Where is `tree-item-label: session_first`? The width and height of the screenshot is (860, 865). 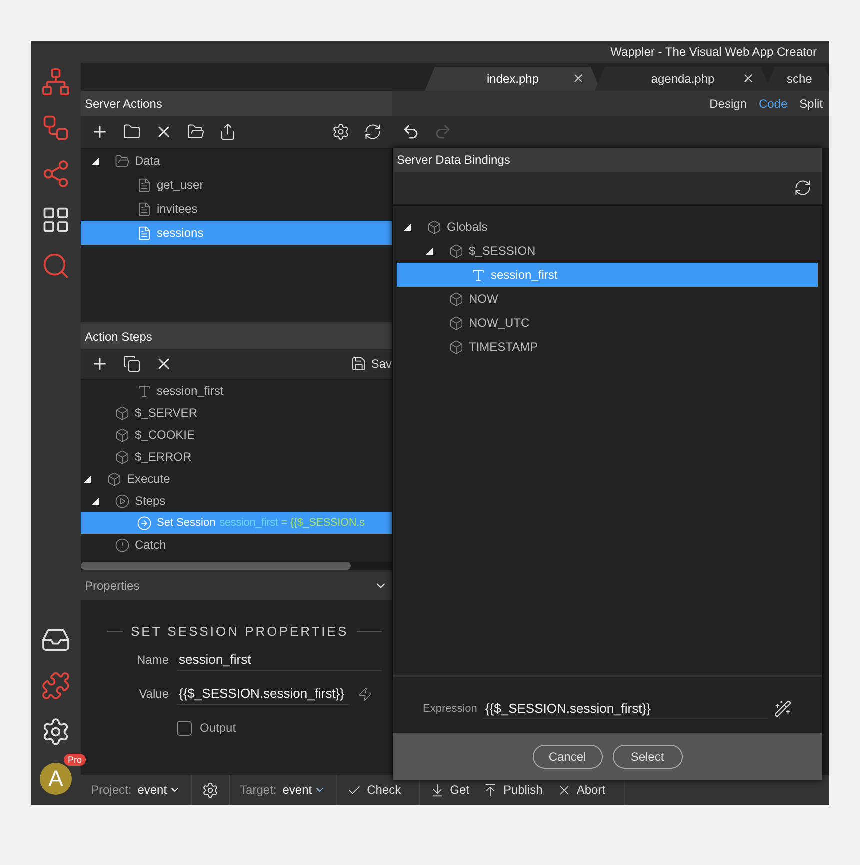 tree-item-label: session_first is located at coordinates (190, 391).